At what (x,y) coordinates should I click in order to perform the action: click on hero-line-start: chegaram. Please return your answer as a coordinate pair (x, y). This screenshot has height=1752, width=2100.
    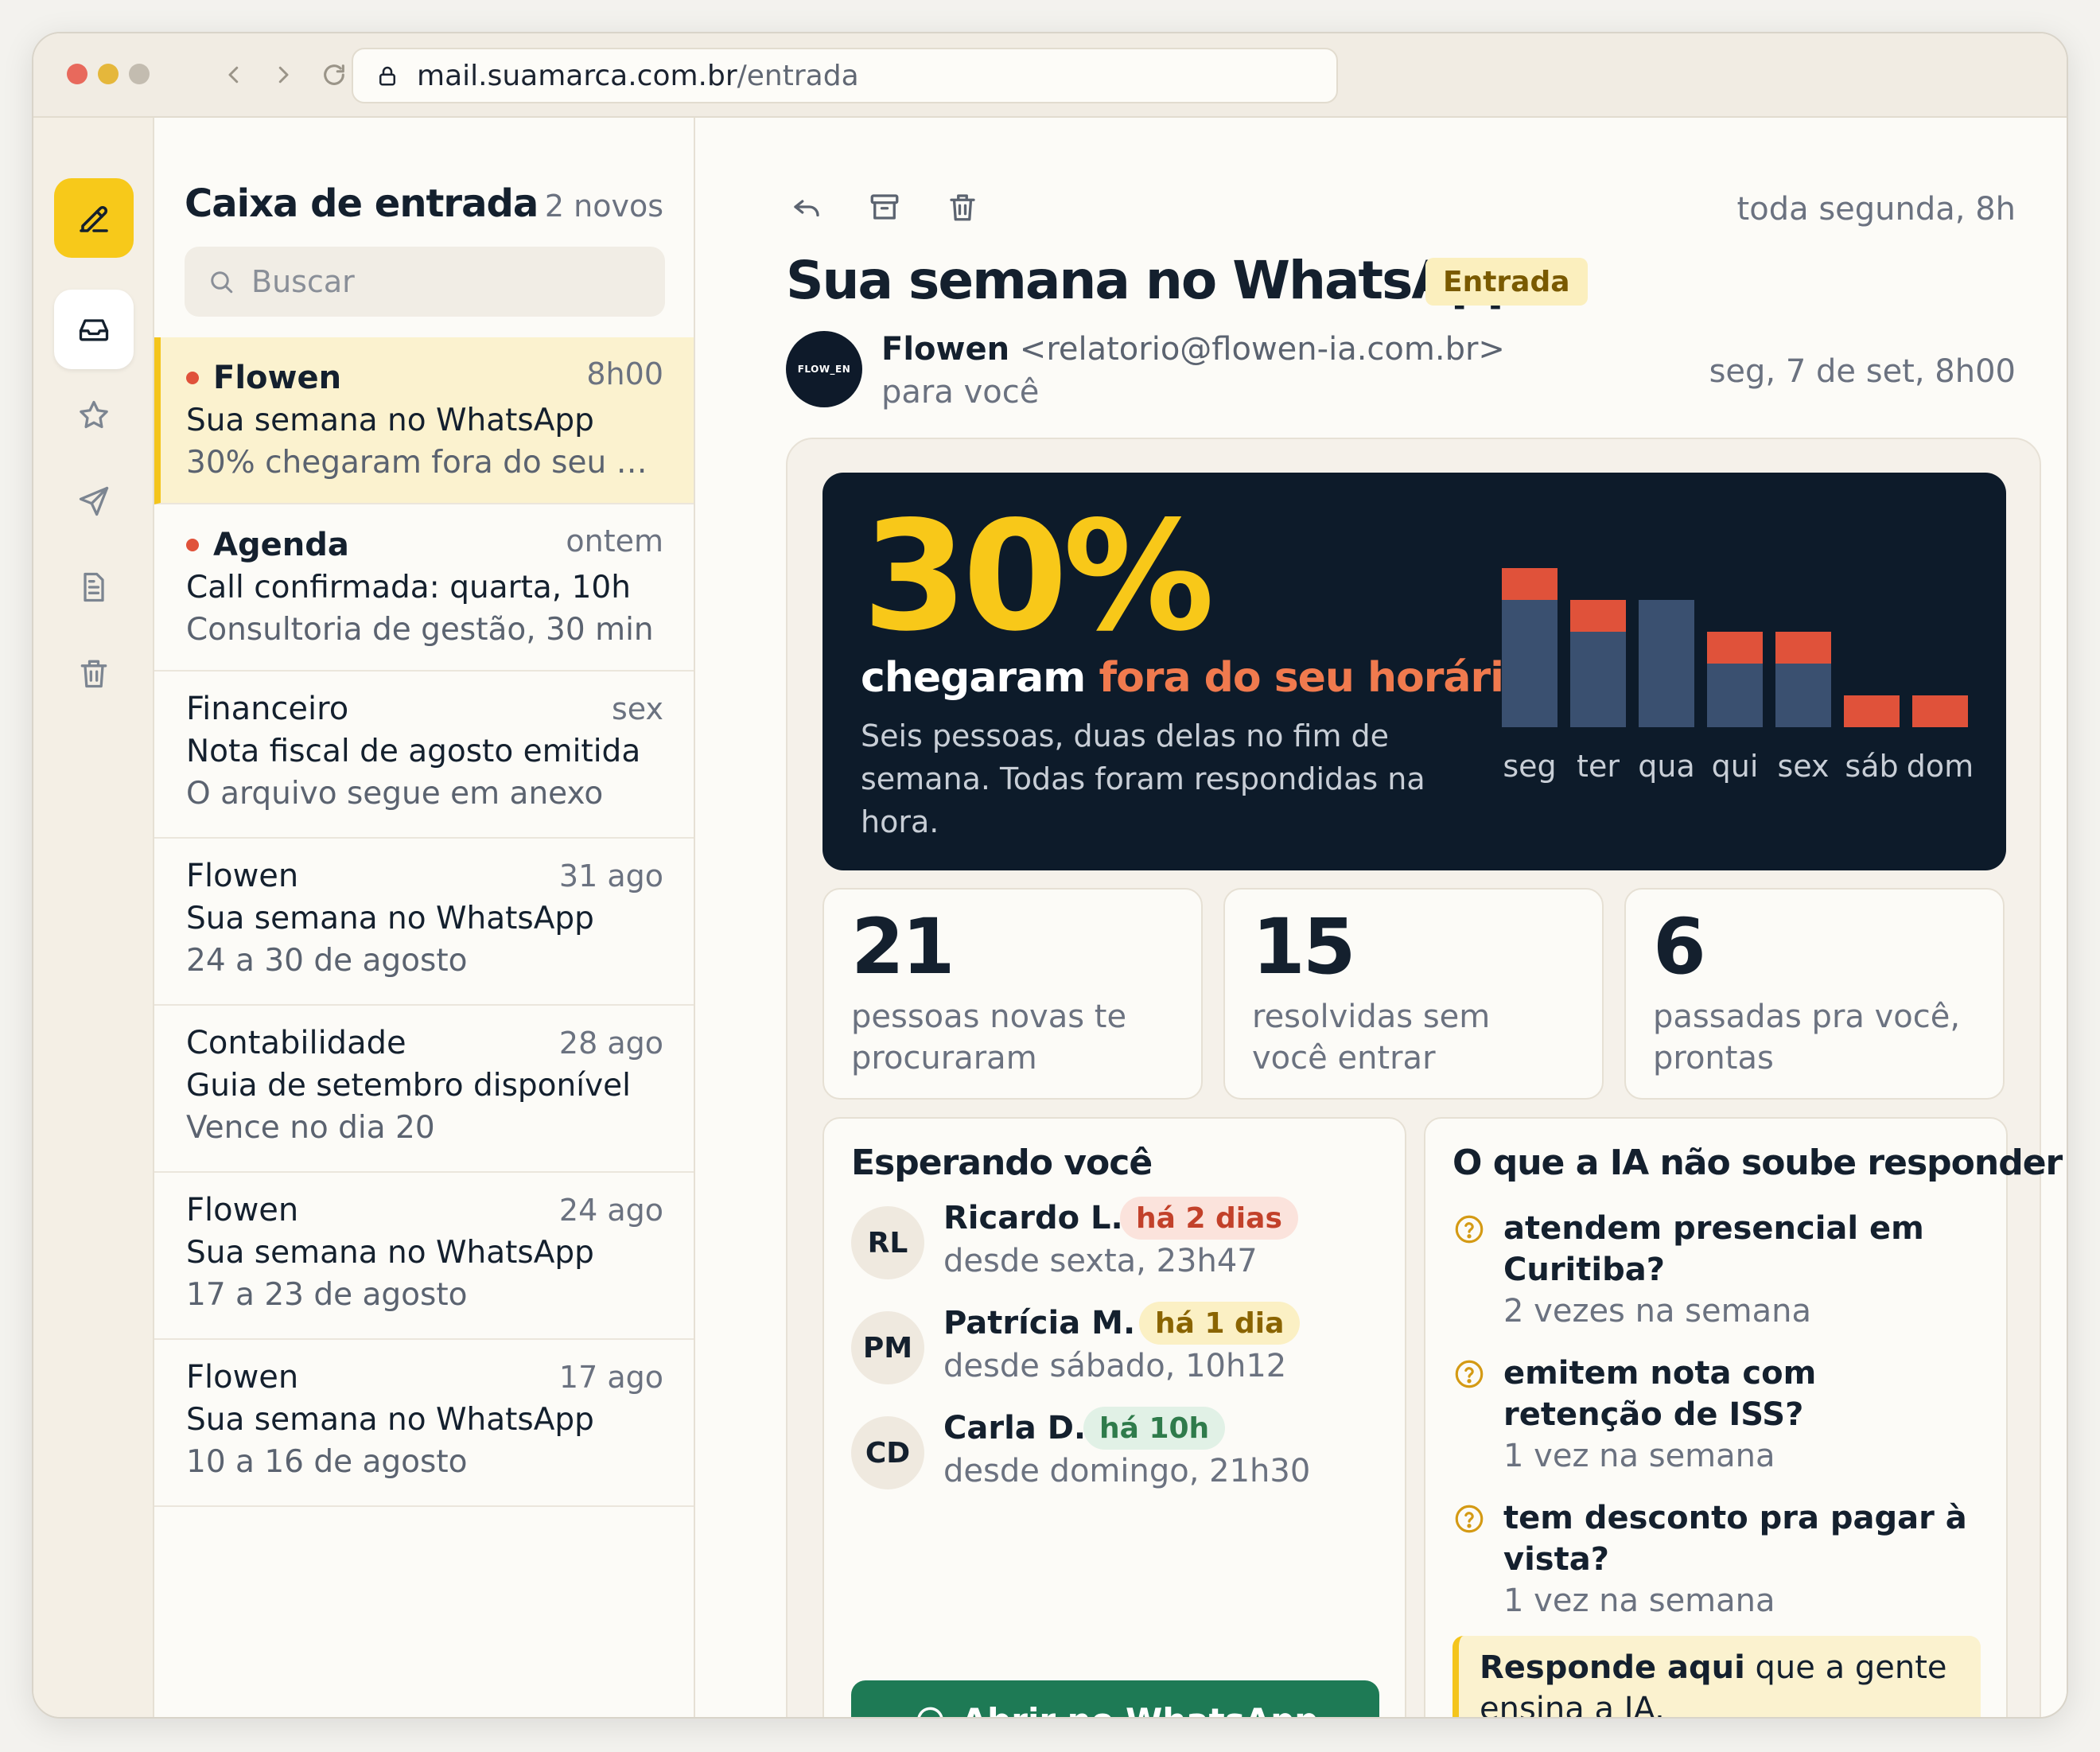
    Looking at the image, I should click on (980, 678).